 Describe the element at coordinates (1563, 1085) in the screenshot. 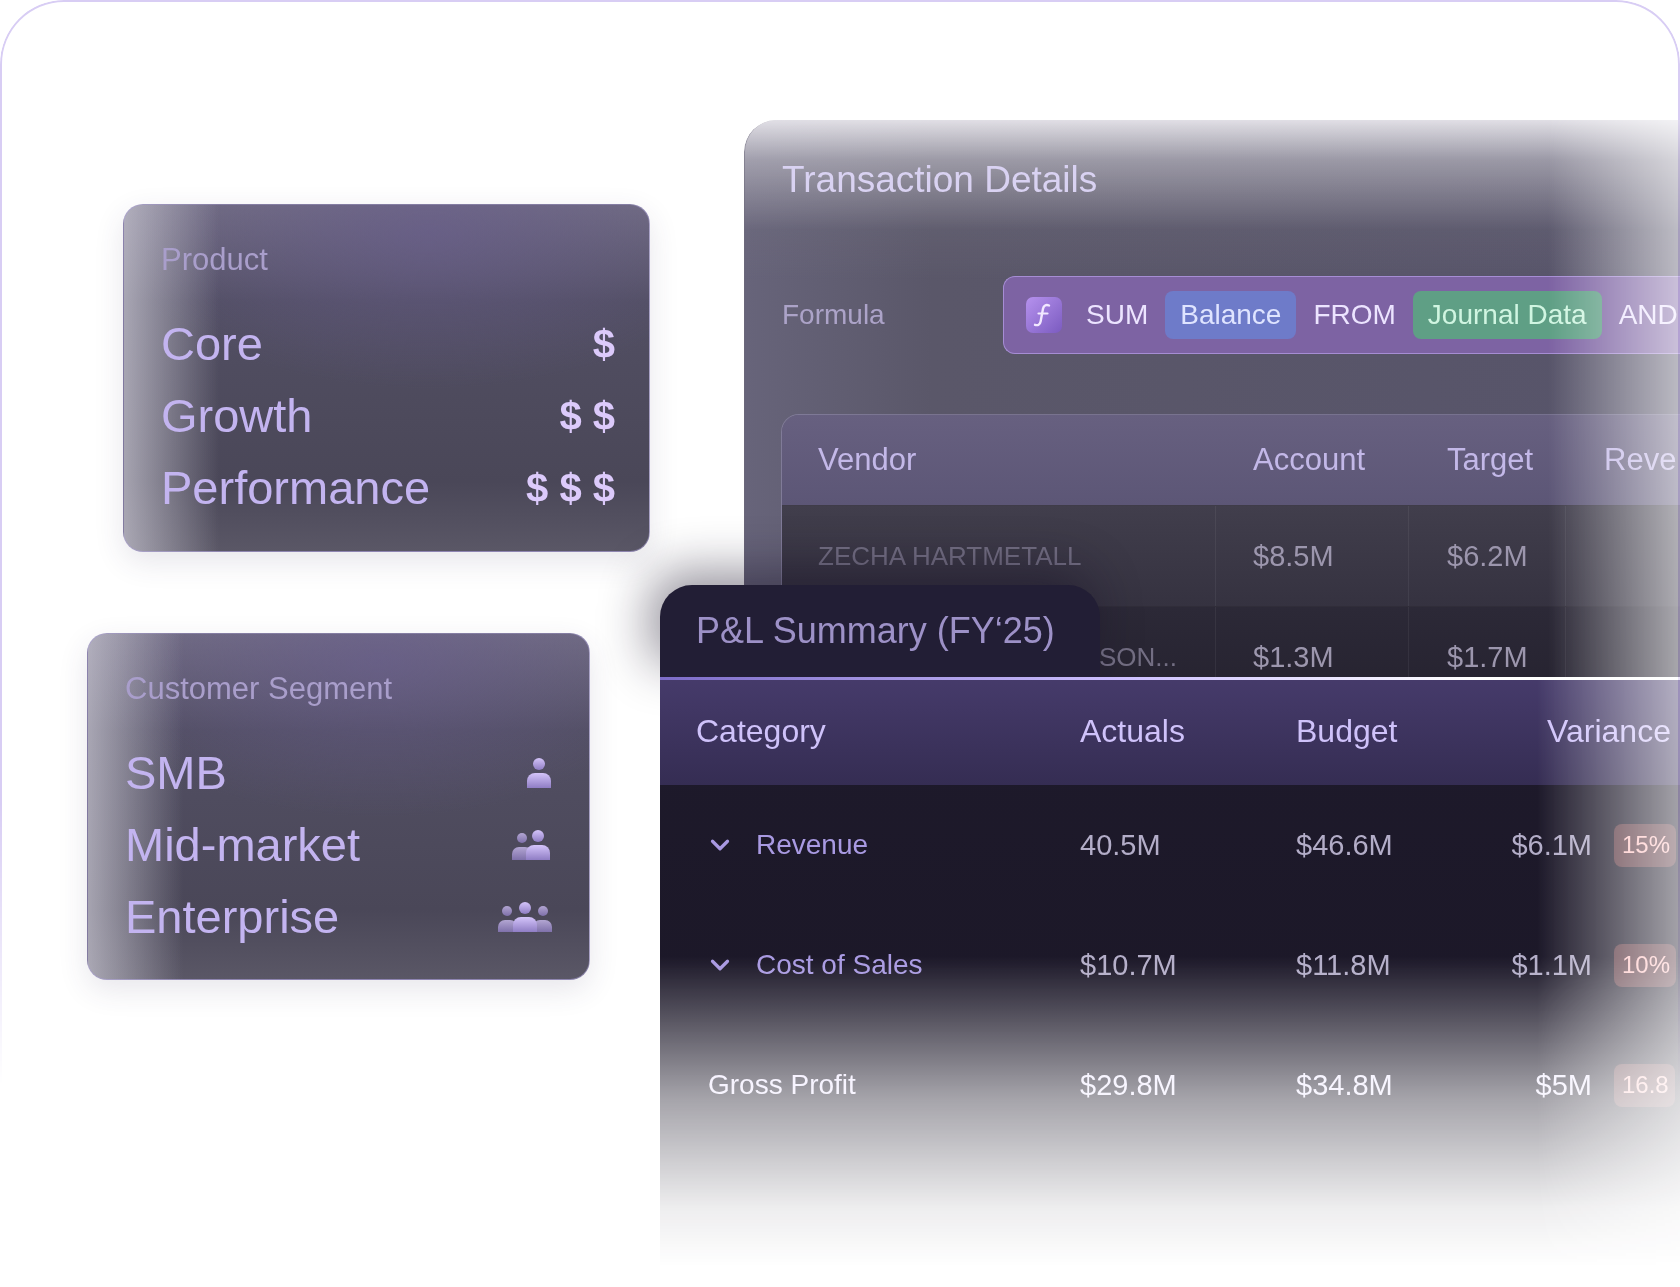

I see `table-cell: $5M` at that location.